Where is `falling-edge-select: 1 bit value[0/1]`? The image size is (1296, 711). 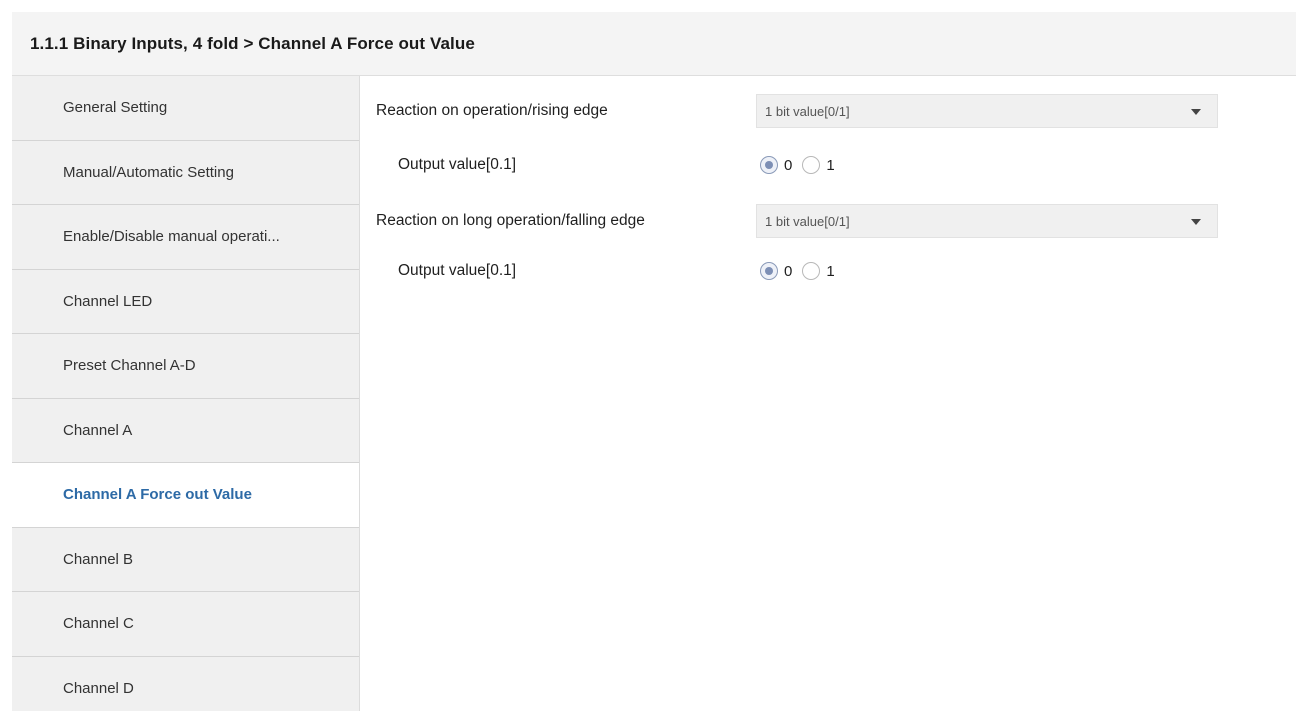 falling-edge-select: 1 bit value[0/1] is located at coordinates (987, 221).